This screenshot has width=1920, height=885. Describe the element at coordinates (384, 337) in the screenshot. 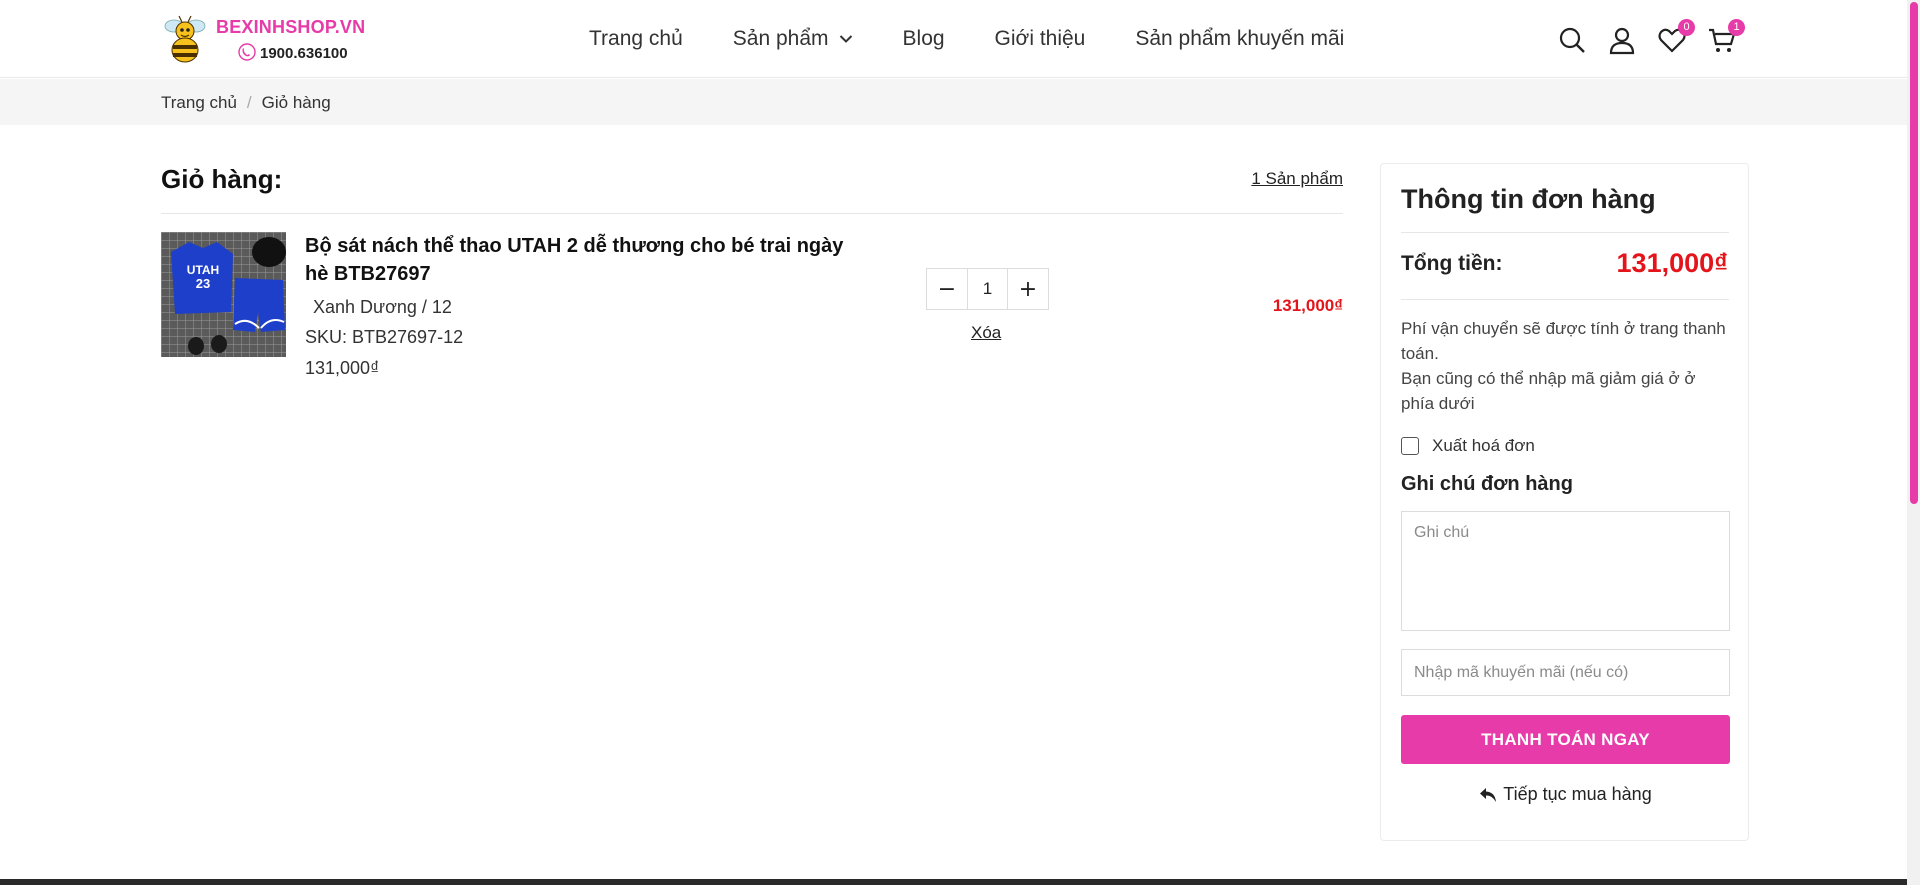

I see `product-sku: SKU: BTB27697-12` at that location.